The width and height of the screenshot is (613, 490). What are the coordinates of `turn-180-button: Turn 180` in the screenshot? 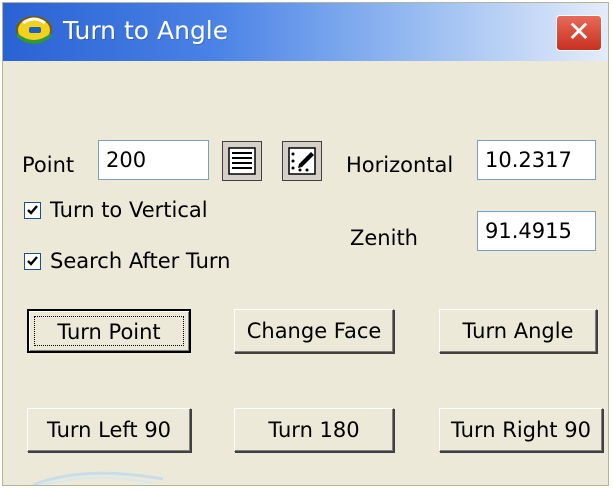 It's located at (314, 430).